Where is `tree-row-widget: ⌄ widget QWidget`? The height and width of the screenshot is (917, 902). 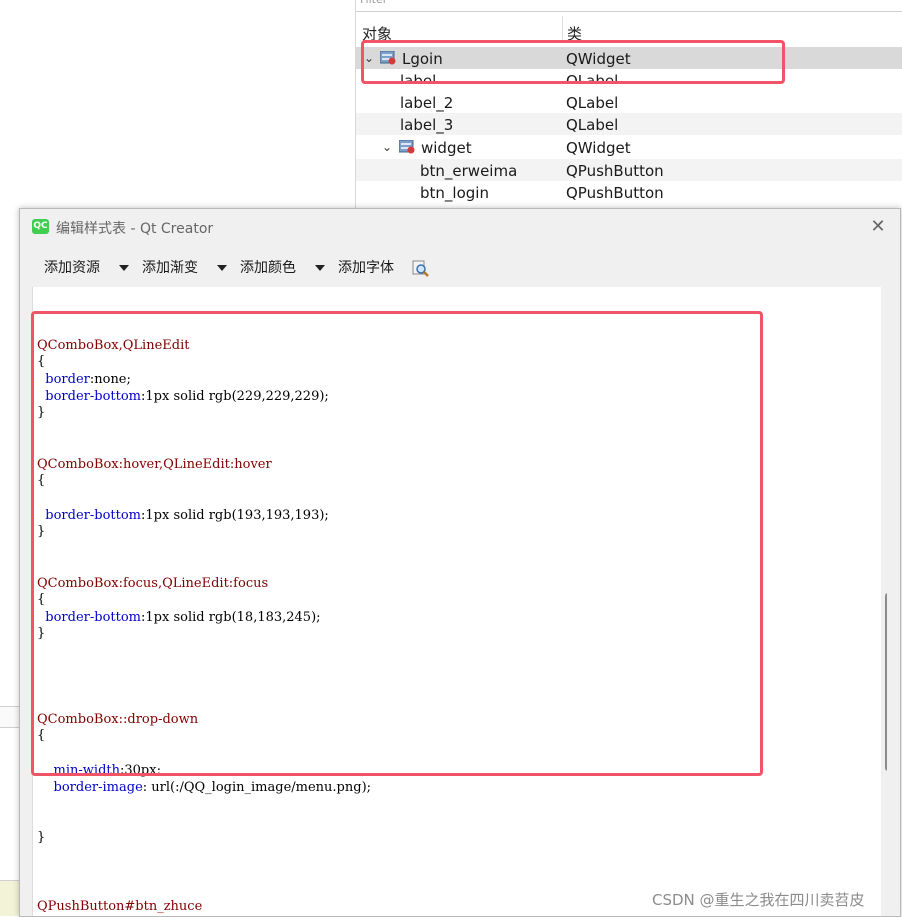 tree-row-widget: ⌄ widget QWidget is located at coordinates (629, 147).